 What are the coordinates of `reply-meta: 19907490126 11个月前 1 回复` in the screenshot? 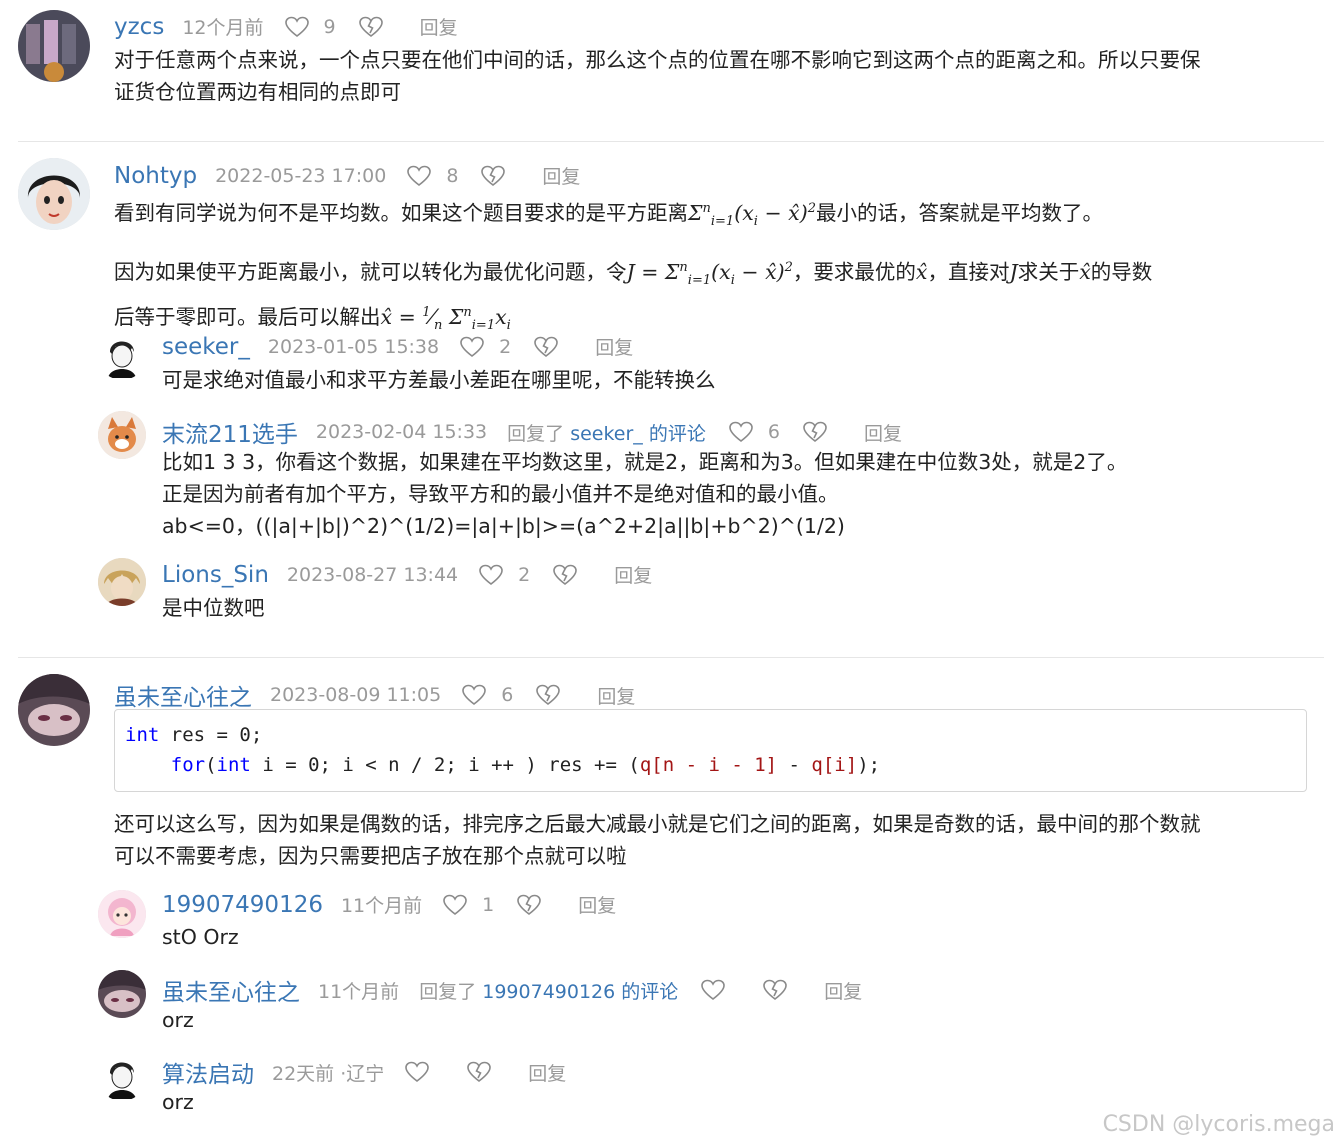 It's located at (389, 904).